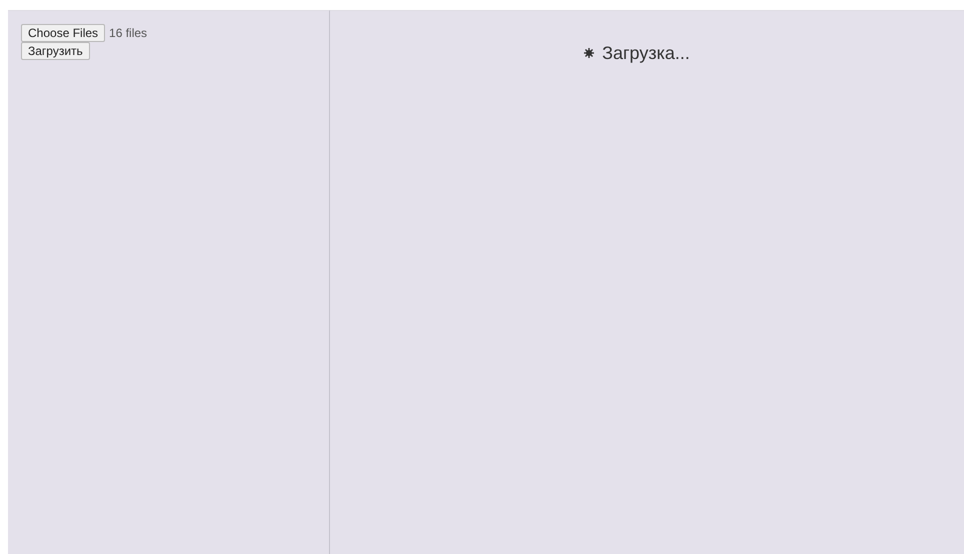 Image resolution: width=964 pixels, height=554 pixels. What do you see at coordinates (128, 33) in the screenshot?
I see `file-count: 16 files` at bounding box center [128, 33].